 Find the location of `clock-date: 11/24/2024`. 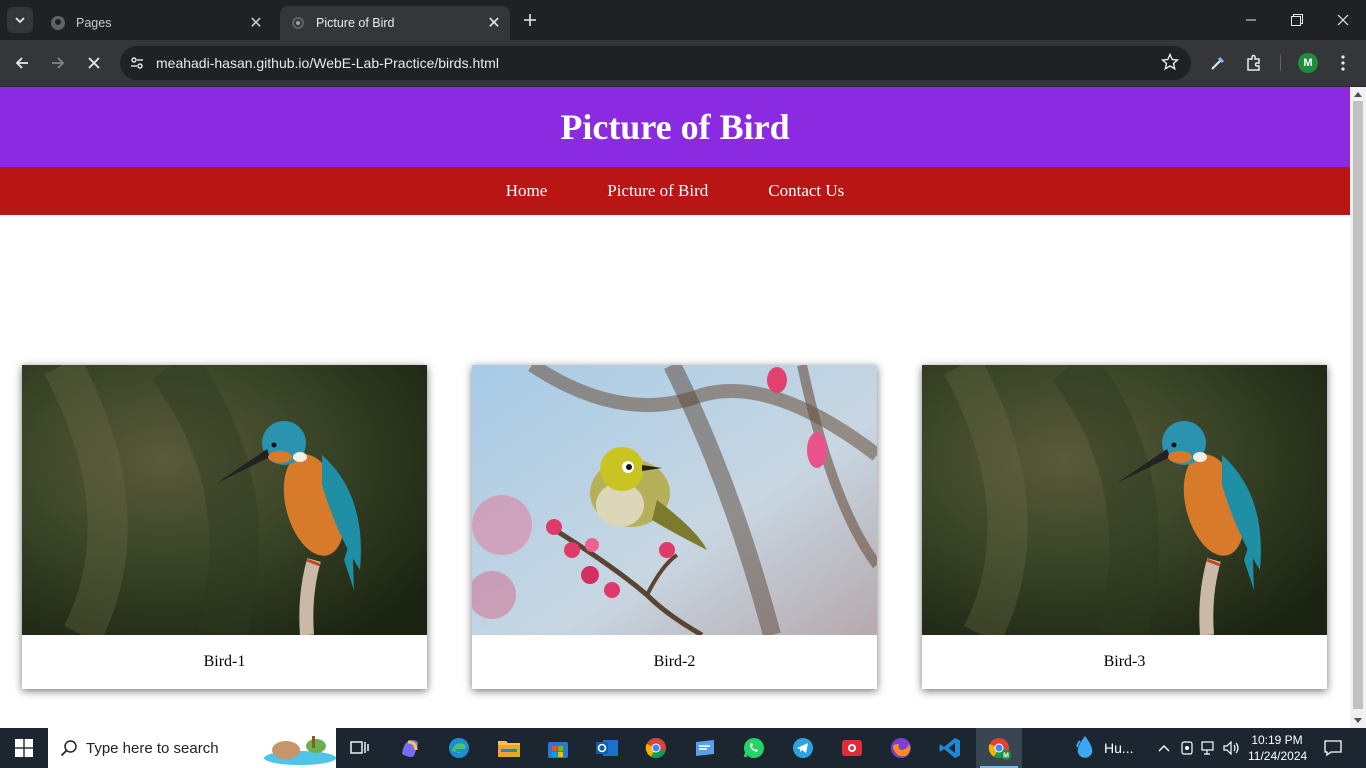

clock-date: 11/24/2024 is located at coordinates (1278, 756).